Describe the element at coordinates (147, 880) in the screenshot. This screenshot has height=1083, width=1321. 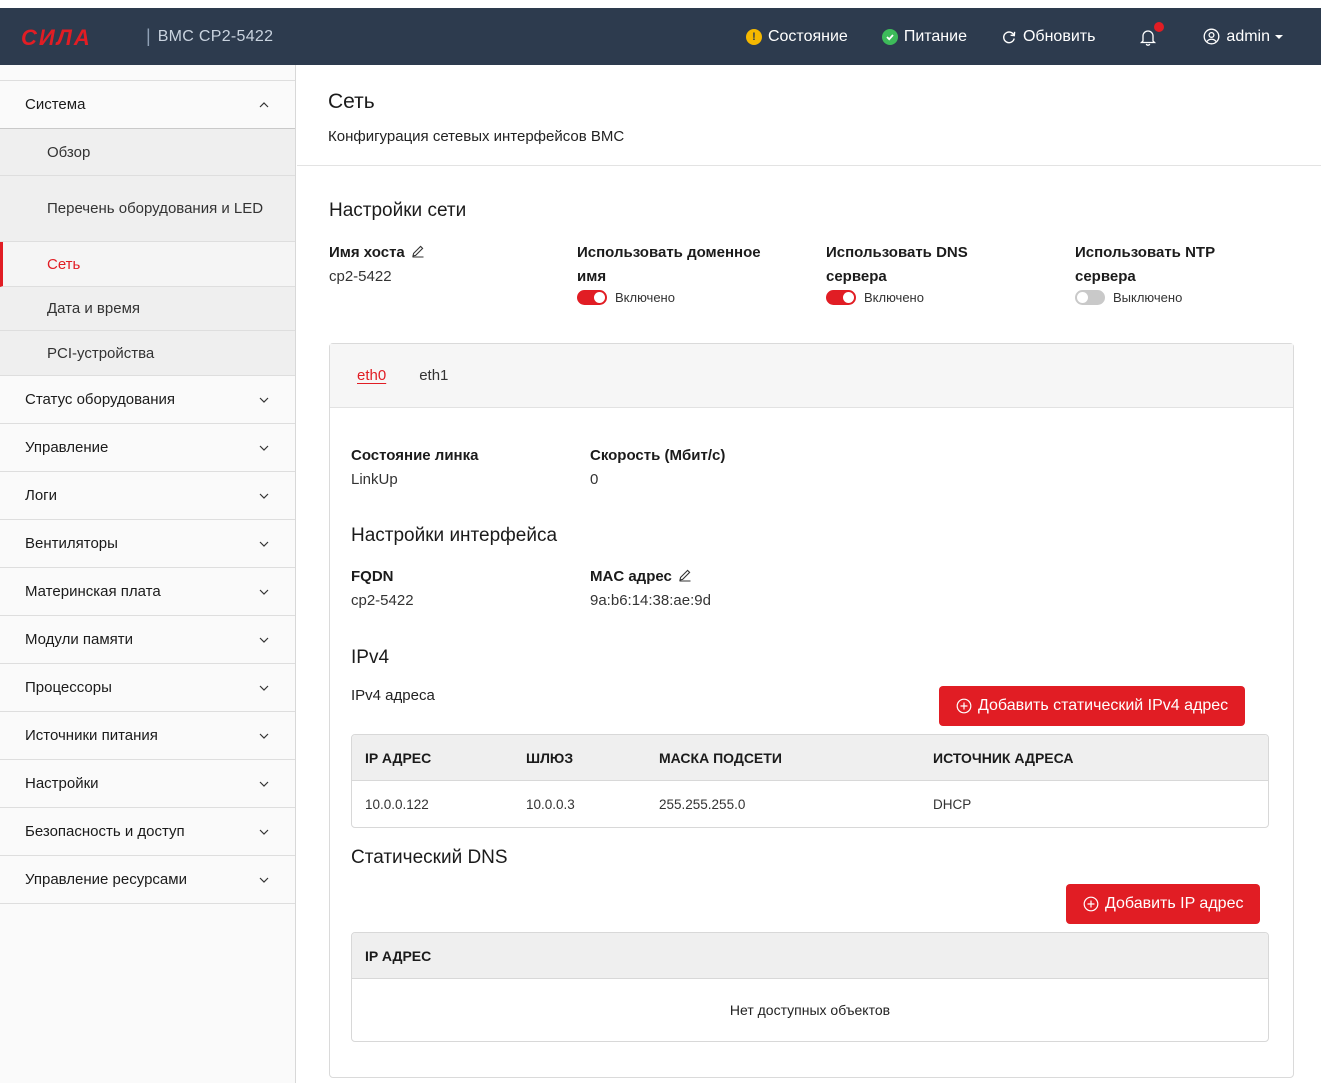
I see `sidebar-group-resources: Управление ресурсами` at that location.